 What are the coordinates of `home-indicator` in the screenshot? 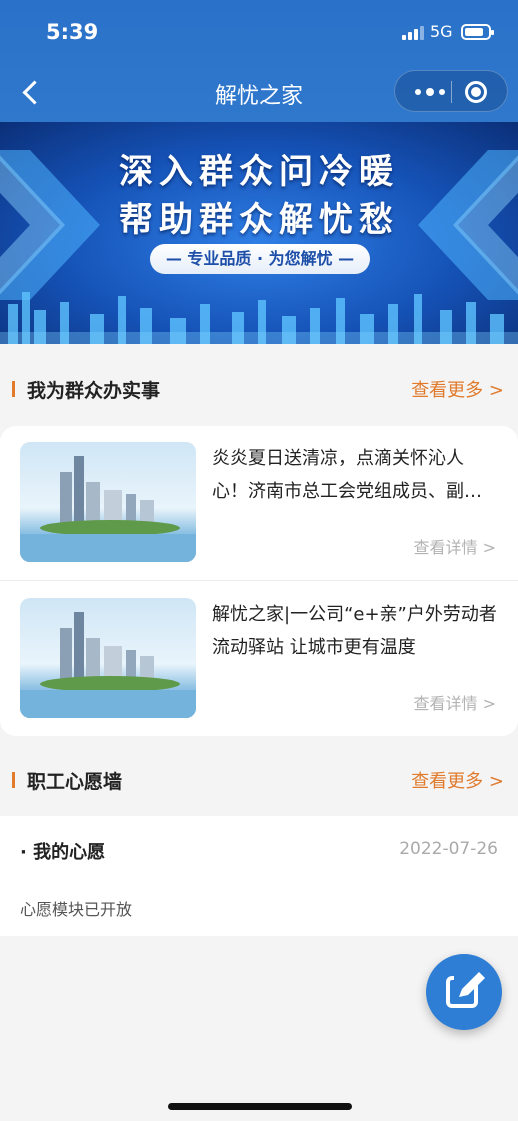 It's located at (260, 1106).